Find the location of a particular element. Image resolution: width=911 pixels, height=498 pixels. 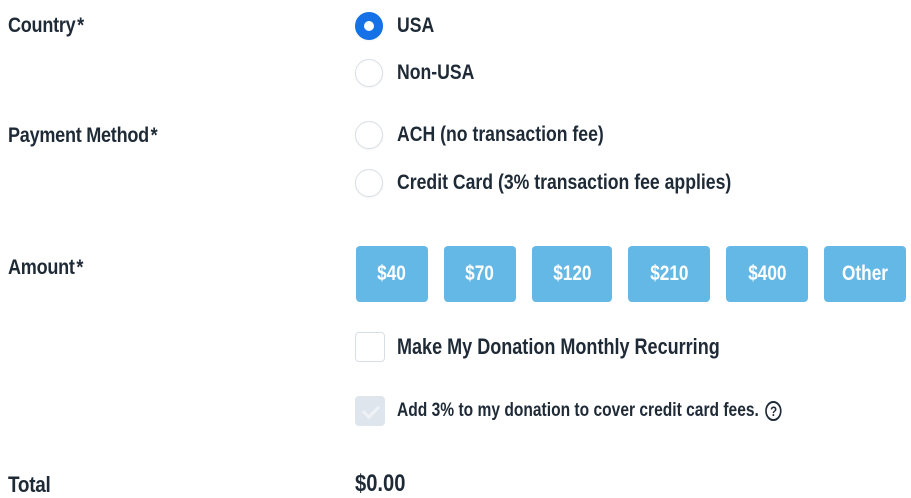

amount-button-other: Other is located at coordinates (865, 274).